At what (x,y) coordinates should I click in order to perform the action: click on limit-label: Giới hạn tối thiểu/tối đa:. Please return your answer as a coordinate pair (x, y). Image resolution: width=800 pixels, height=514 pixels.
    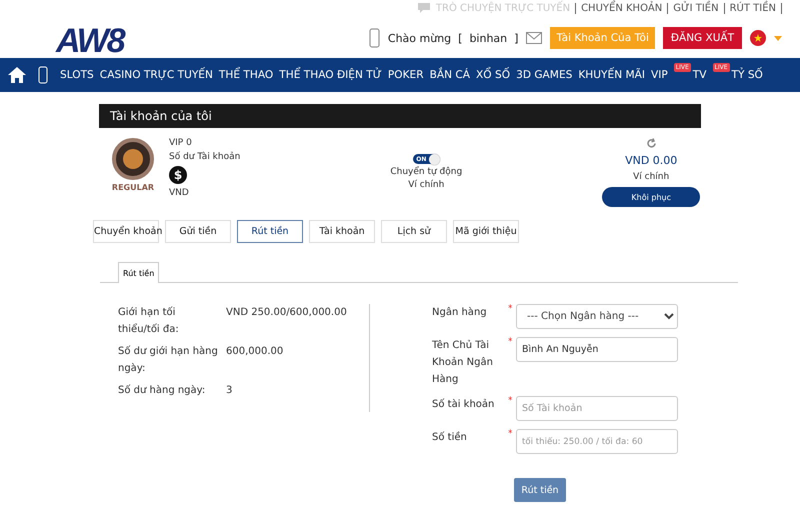
    Looking at the image, I should click on (149, 321).